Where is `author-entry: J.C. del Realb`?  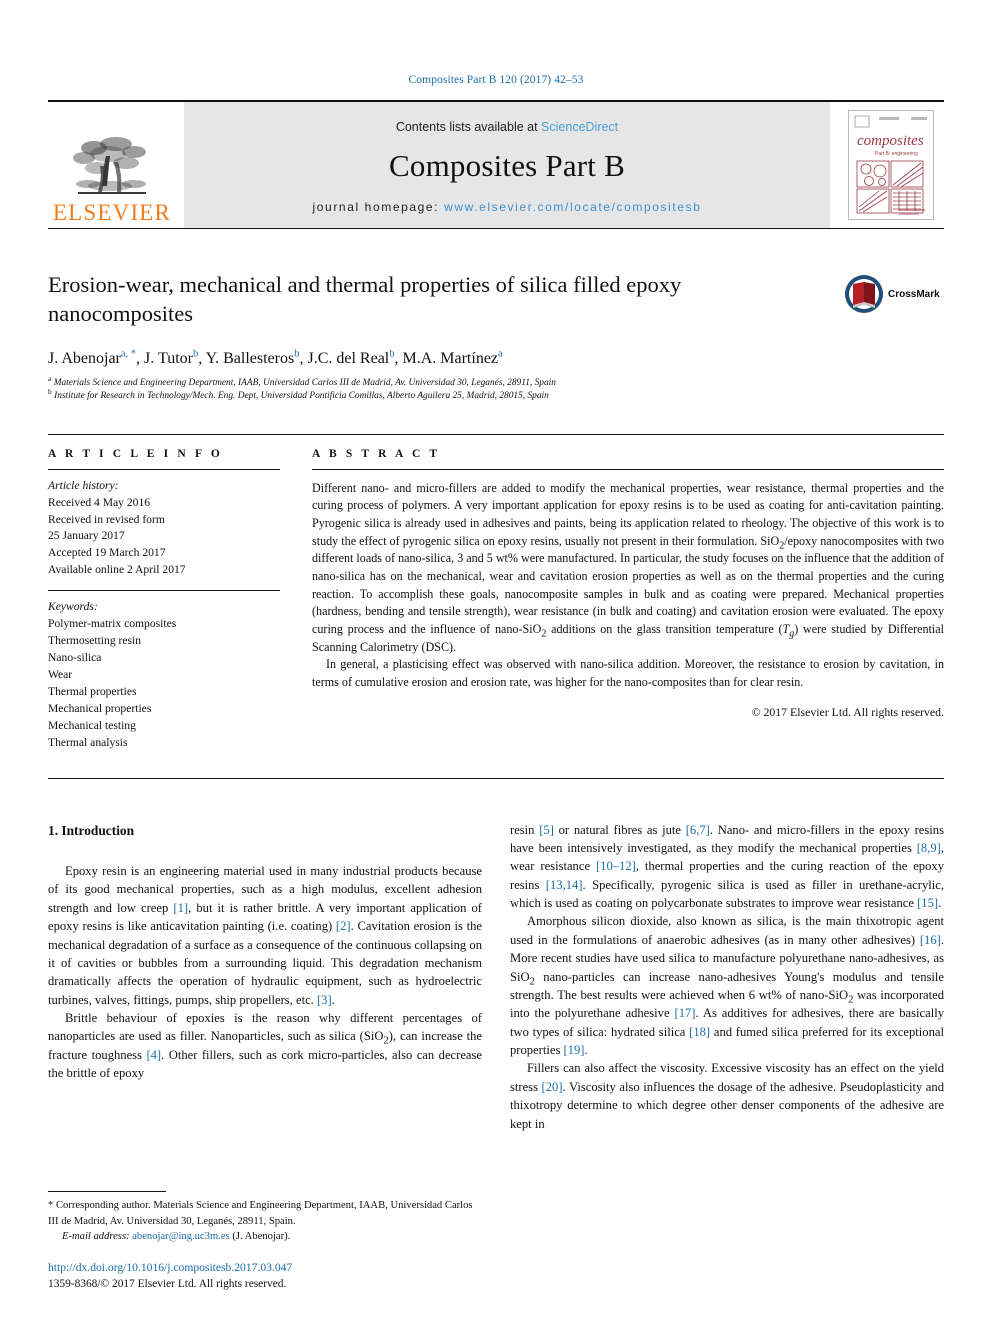
author-entry: J.C. del Realb is located at coordinates (351, 357).